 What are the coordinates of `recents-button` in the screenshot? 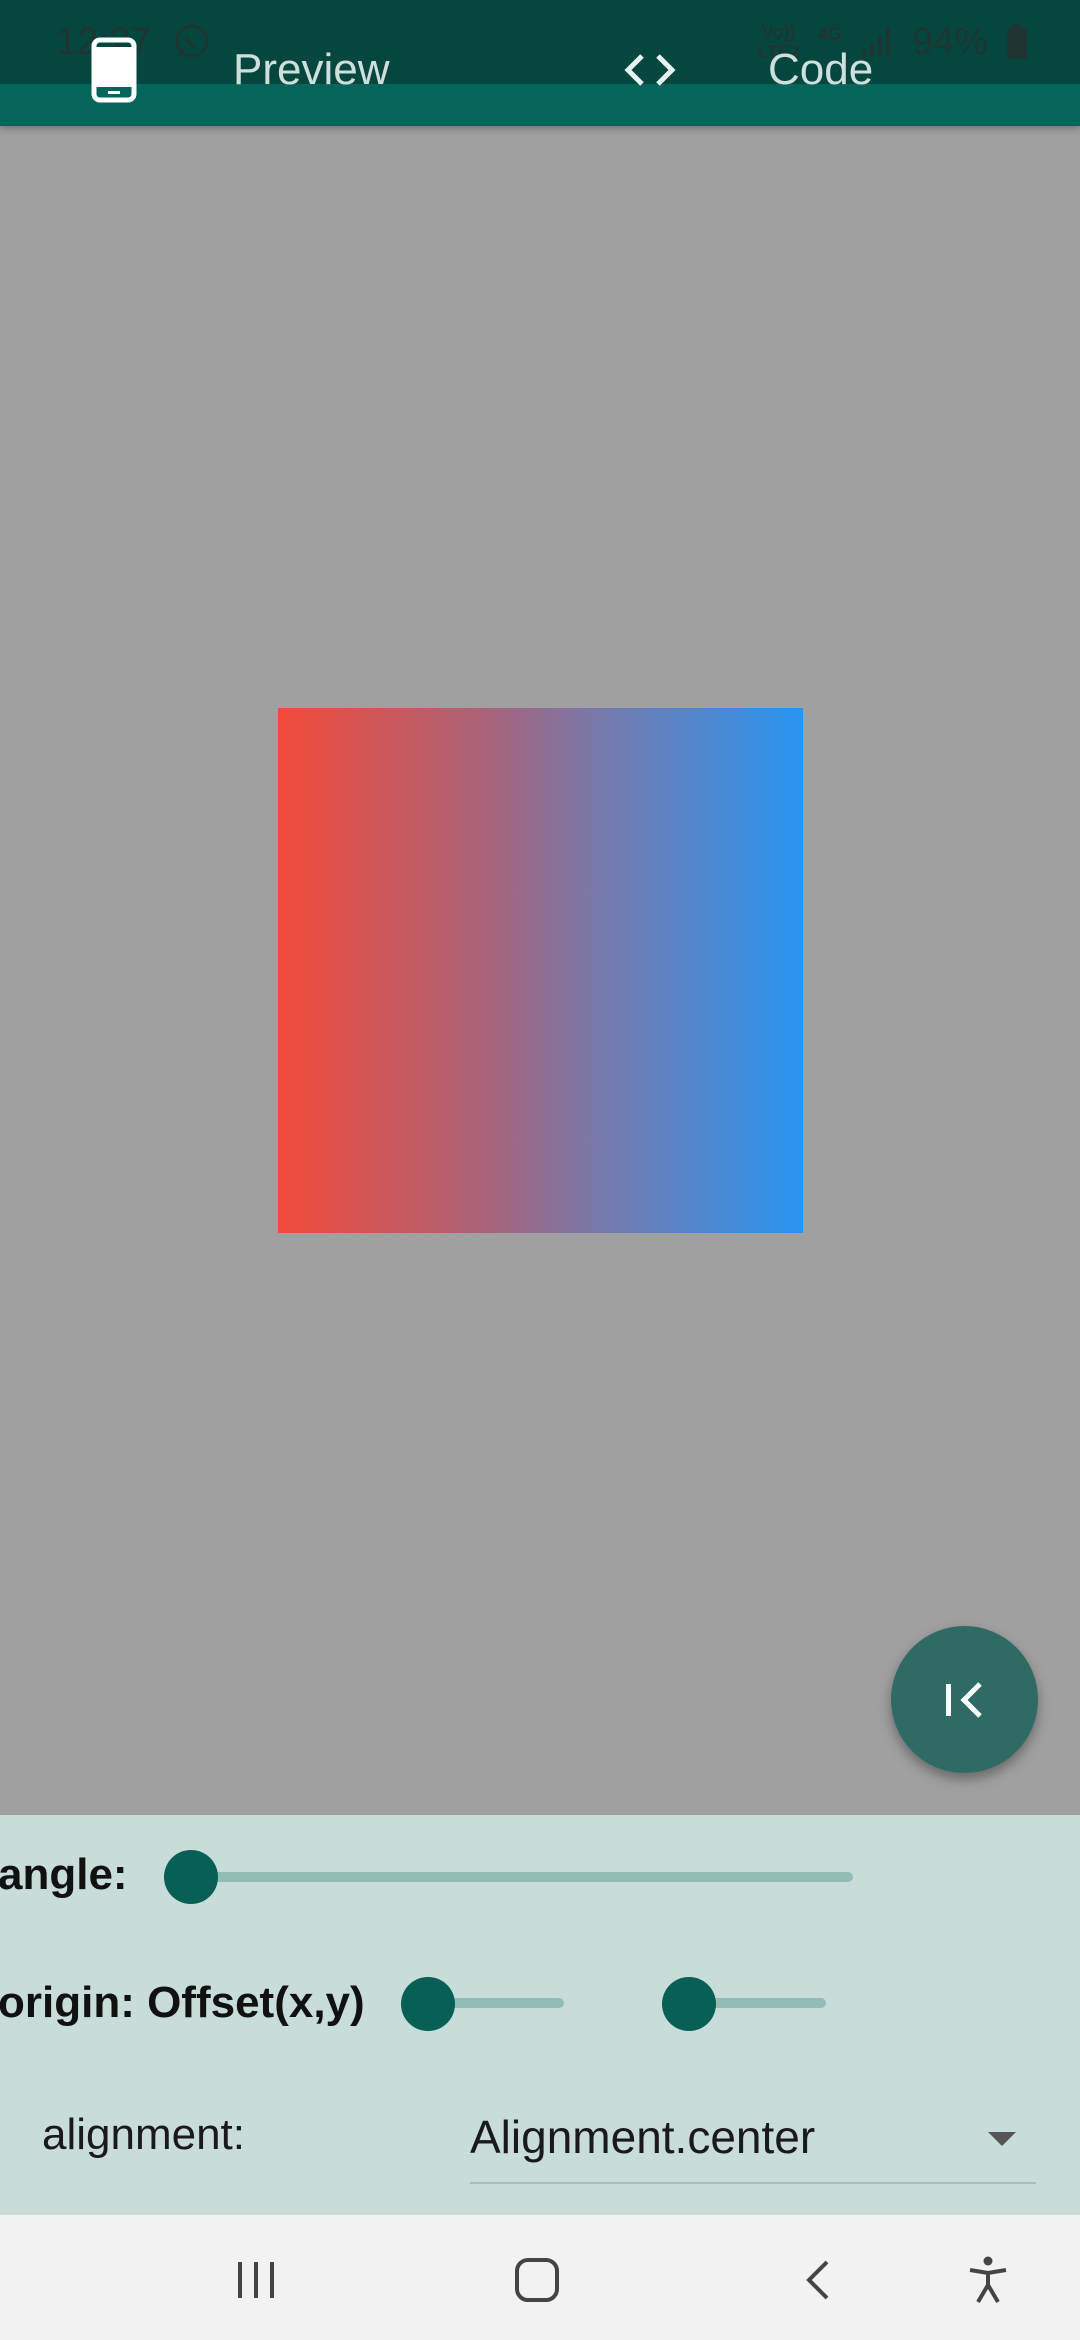 It's located at (256, 2280).